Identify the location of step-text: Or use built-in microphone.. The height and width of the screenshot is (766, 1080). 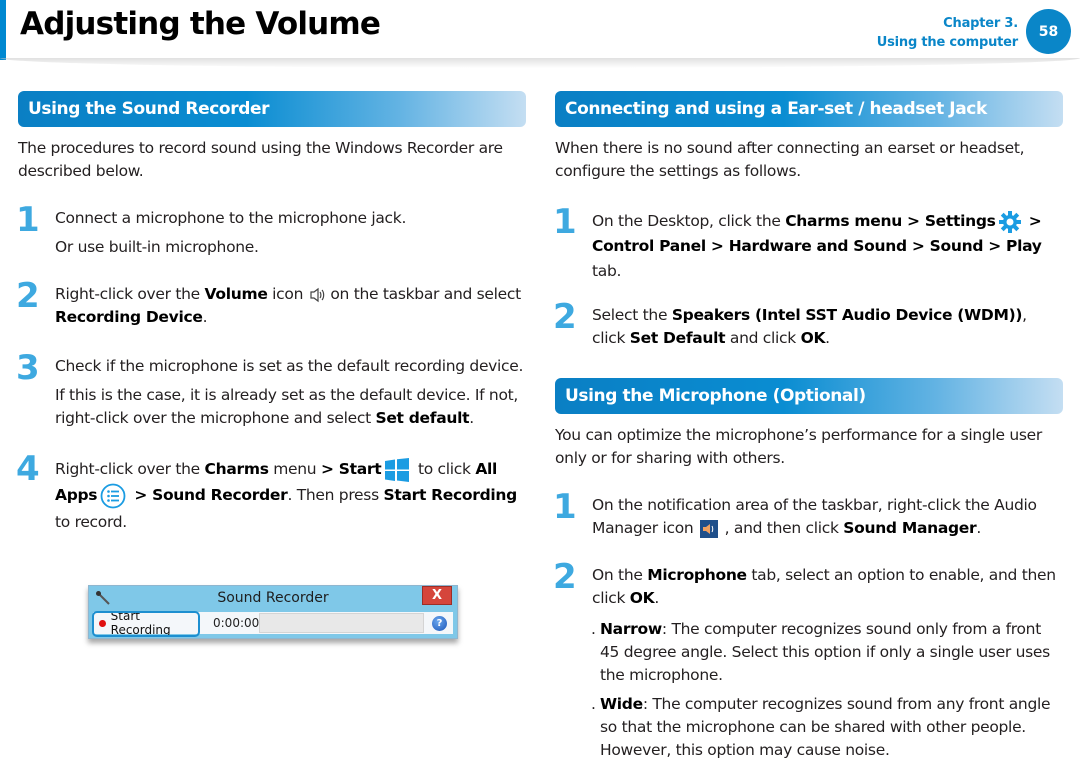
(157, 247).